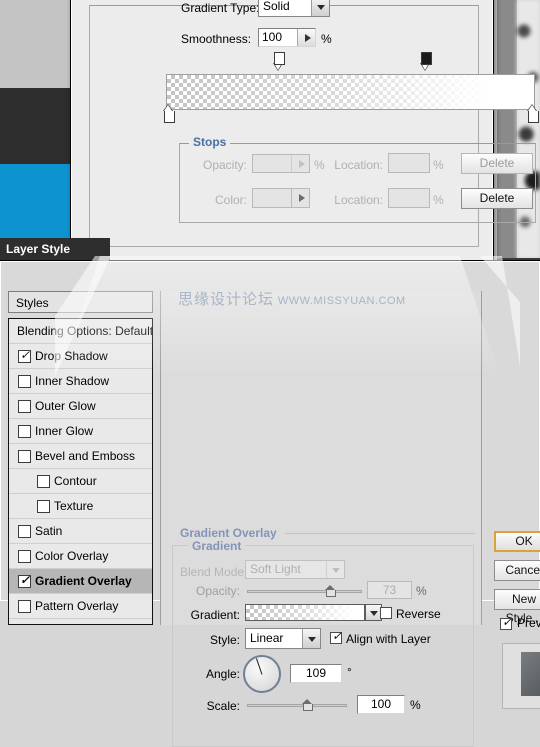 The height and width of the screenshot is (747, 540). I want to click on style-list-item: Bevel and Emboss, so click(80, 456).